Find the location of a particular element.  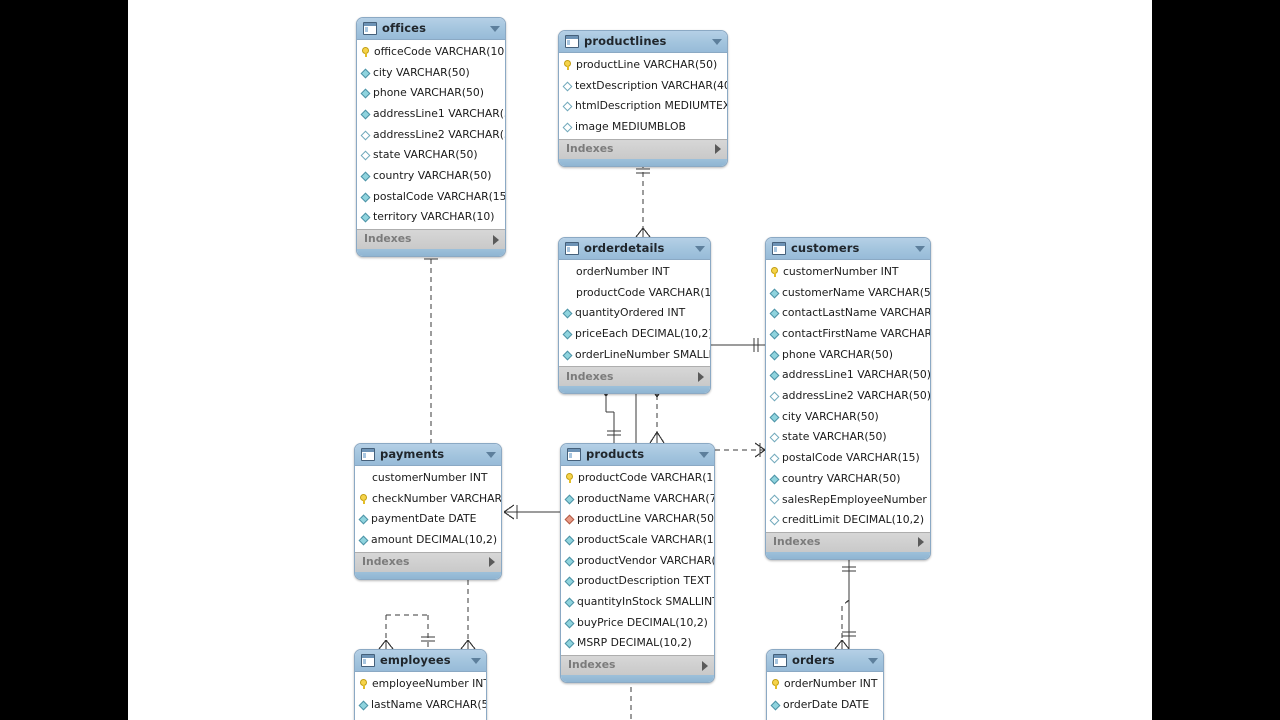

table-column: lastName VARCHAR(50) is located at coordinates (420, 705).